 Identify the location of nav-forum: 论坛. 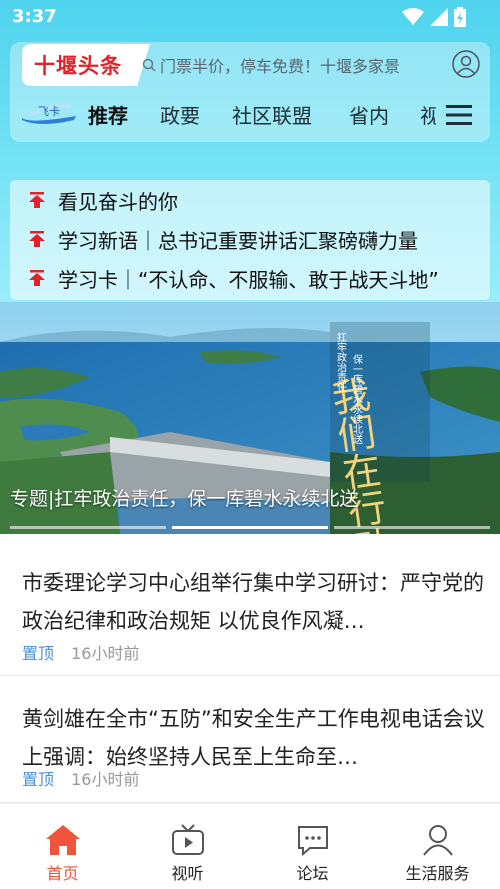
(312, 846).